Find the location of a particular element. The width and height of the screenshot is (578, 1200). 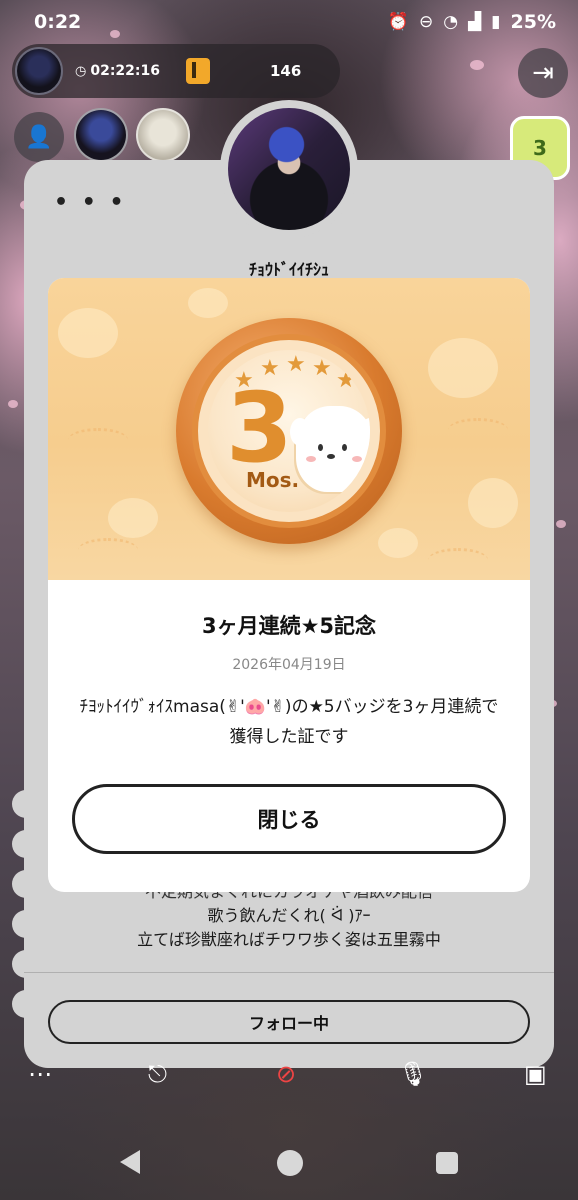

more-icon: ⋯ is located at coordinates (40, 1074).